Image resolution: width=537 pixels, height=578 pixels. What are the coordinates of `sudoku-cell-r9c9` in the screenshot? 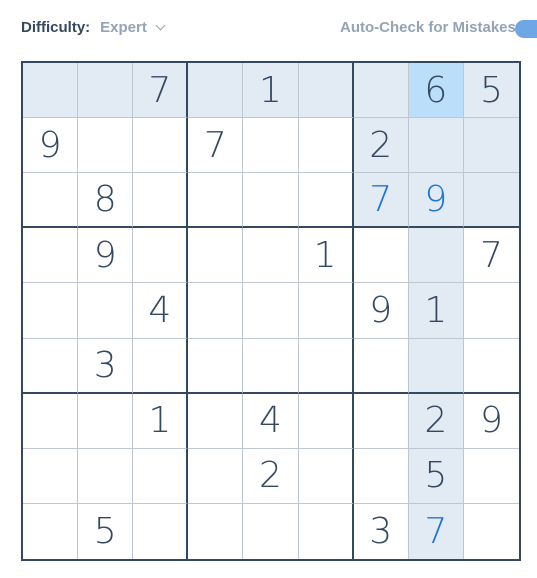 It's located at (491, 531).